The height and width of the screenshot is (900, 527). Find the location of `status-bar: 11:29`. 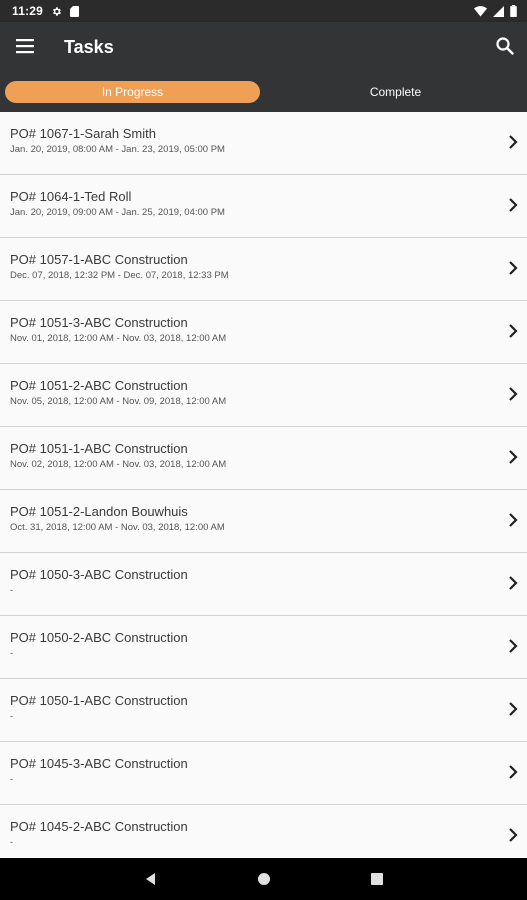

status-bar: 11:29 is located at coordinates (263, 11).